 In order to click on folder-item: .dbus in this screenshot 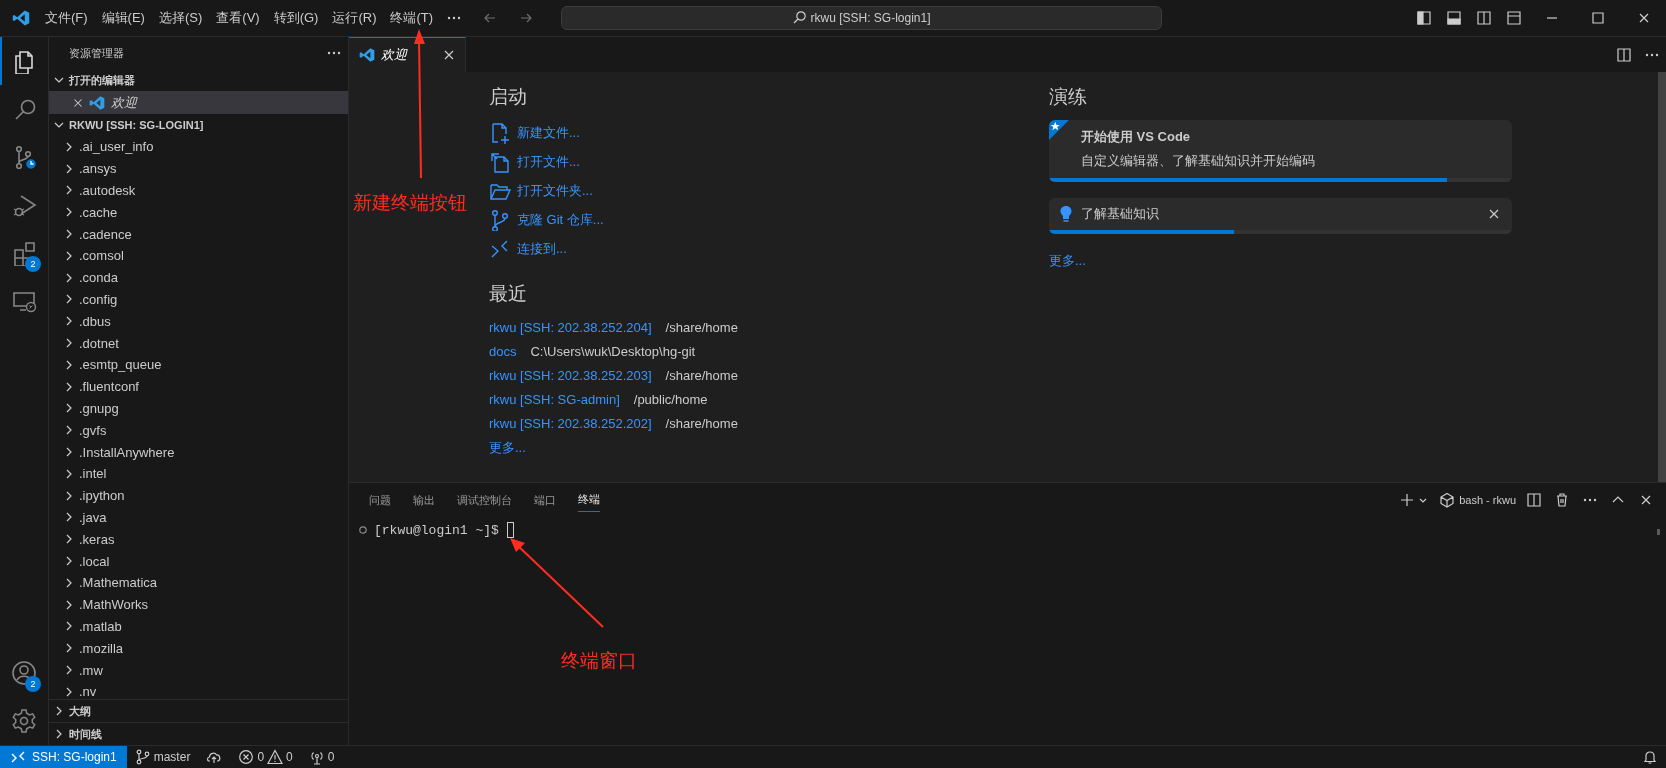, I will do `click(95, 321)`.